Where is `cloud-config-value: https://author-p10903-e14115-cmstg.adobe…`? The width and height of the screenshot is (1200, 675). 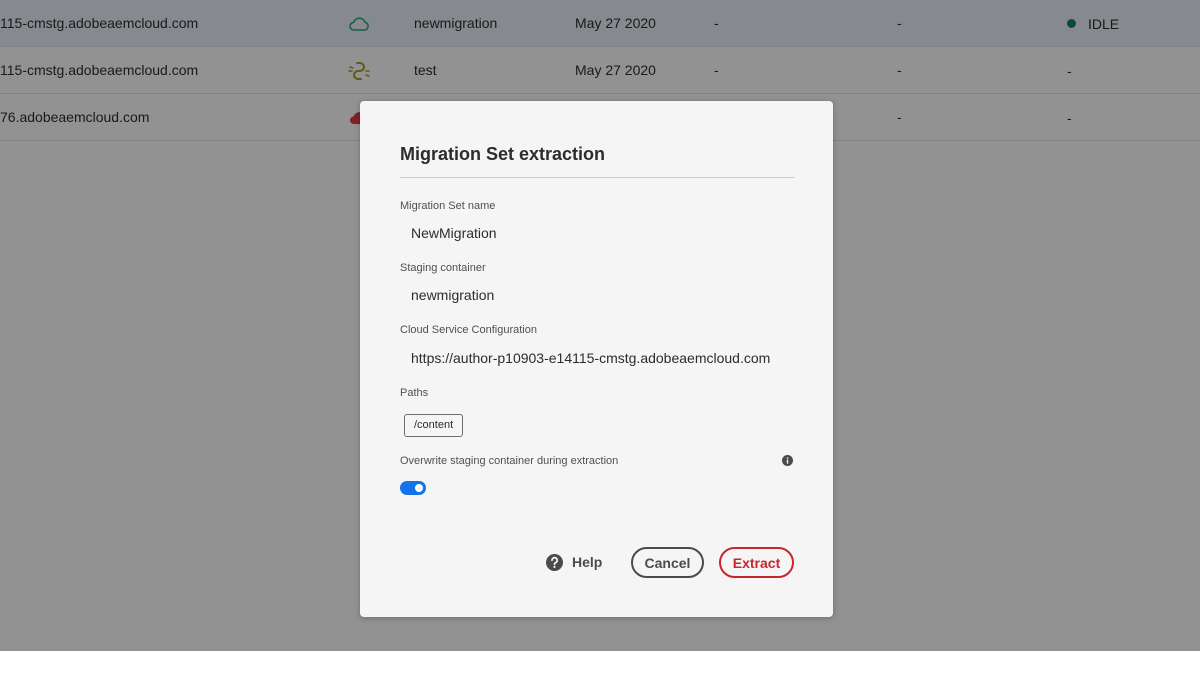
cloud-config-value: https://author-p10903-e14115-cmstg.adobe… is located at coordinates (591, 358).